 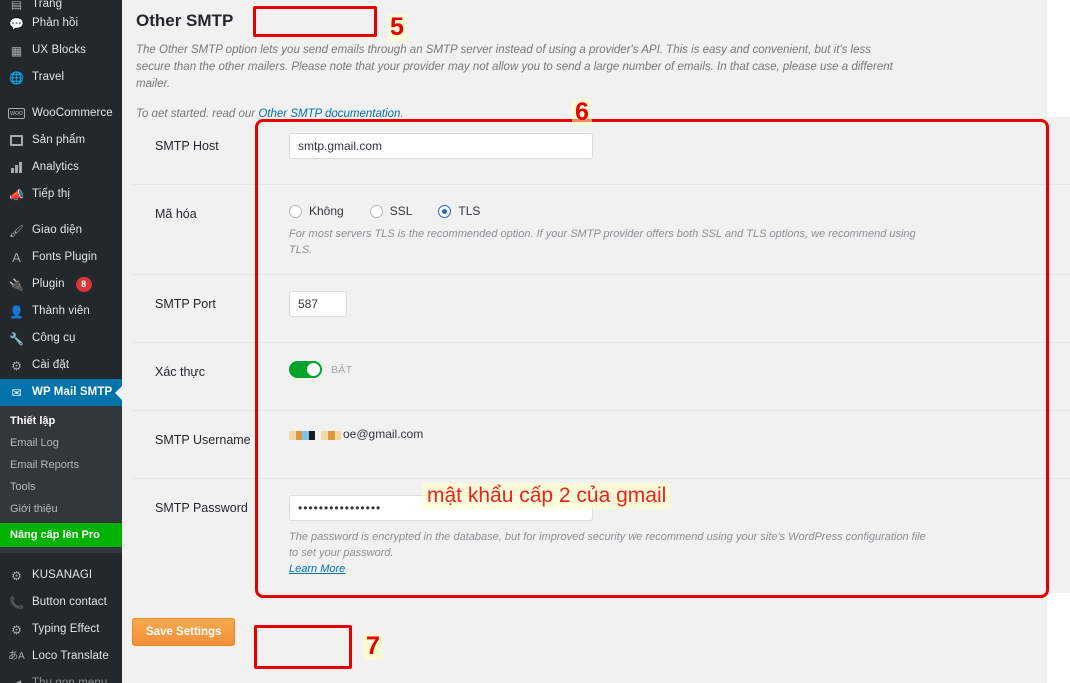 I want to click on comment-icon: 💬, so click(x=16, y=23).